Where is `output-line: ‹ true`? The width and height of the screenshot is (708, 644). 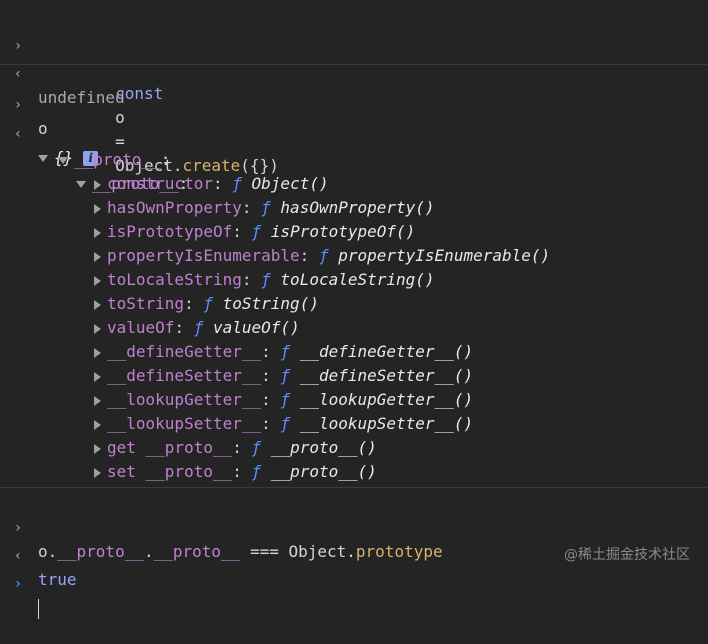 output-line: ‹ true is located at coordinates (38, 554).